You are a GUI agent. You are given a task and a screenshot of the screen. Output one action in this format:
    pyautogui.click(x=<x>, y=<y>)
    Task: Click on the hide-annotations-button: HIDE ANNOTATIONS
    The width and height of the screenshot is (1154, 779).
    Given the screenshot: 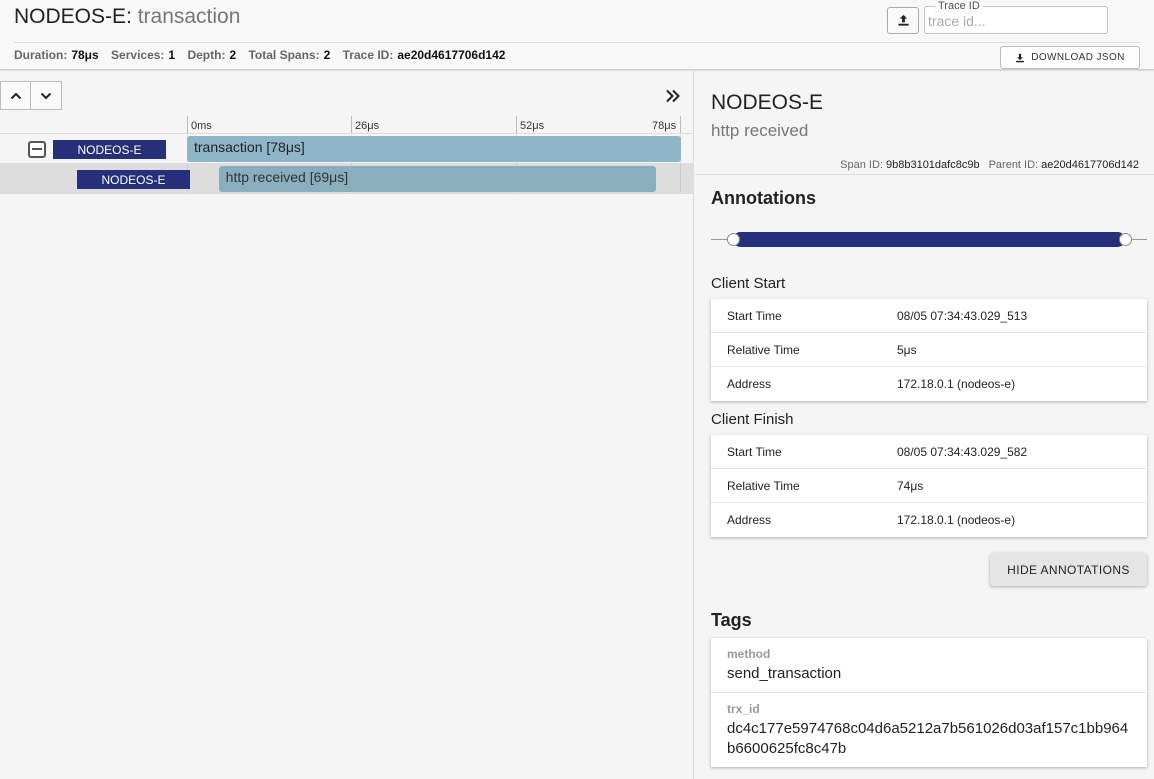 What is the action you would take?
    pyautogui.click(x=1068, y=569)
    